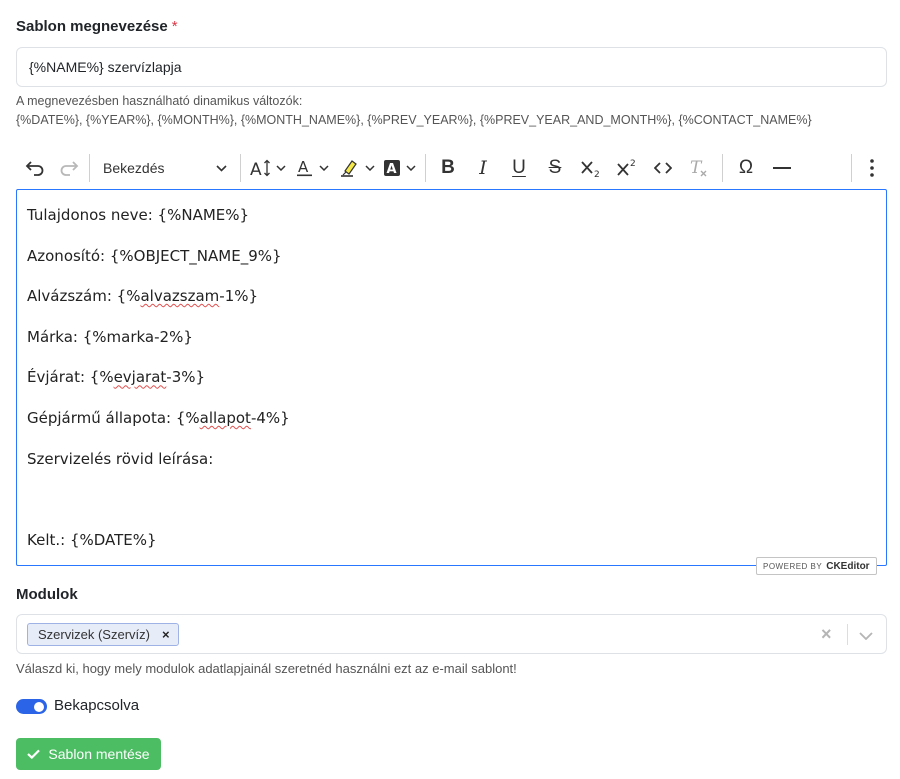 The width and height of the screenshot is (900, 779). Describe the element at coordinates (448, 168) in the screenshot. I see `bold-icon: B` at that location.